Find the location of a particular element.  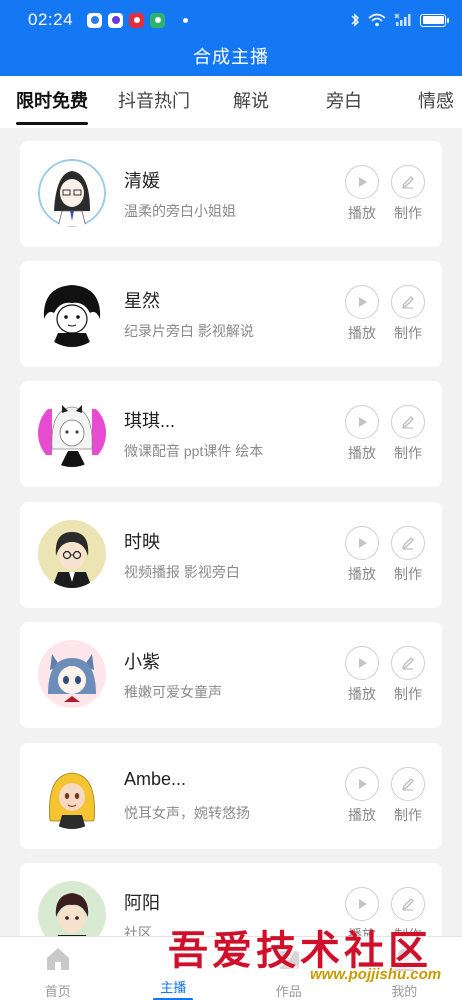

battery-icon is located at coordinates (434, 20).